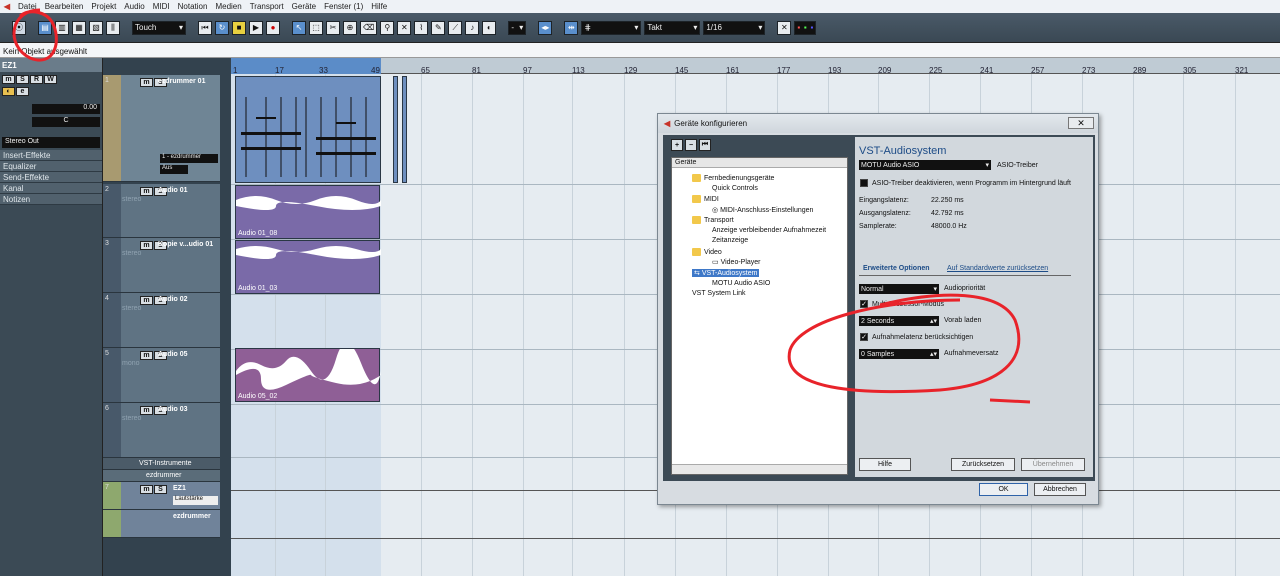 Image resolution: width=1280 pixels, height=576 pixels. Describe the element at coordinates (1053, 464) in the screenshot. I see `apply-button: Übernehmen` at that location.